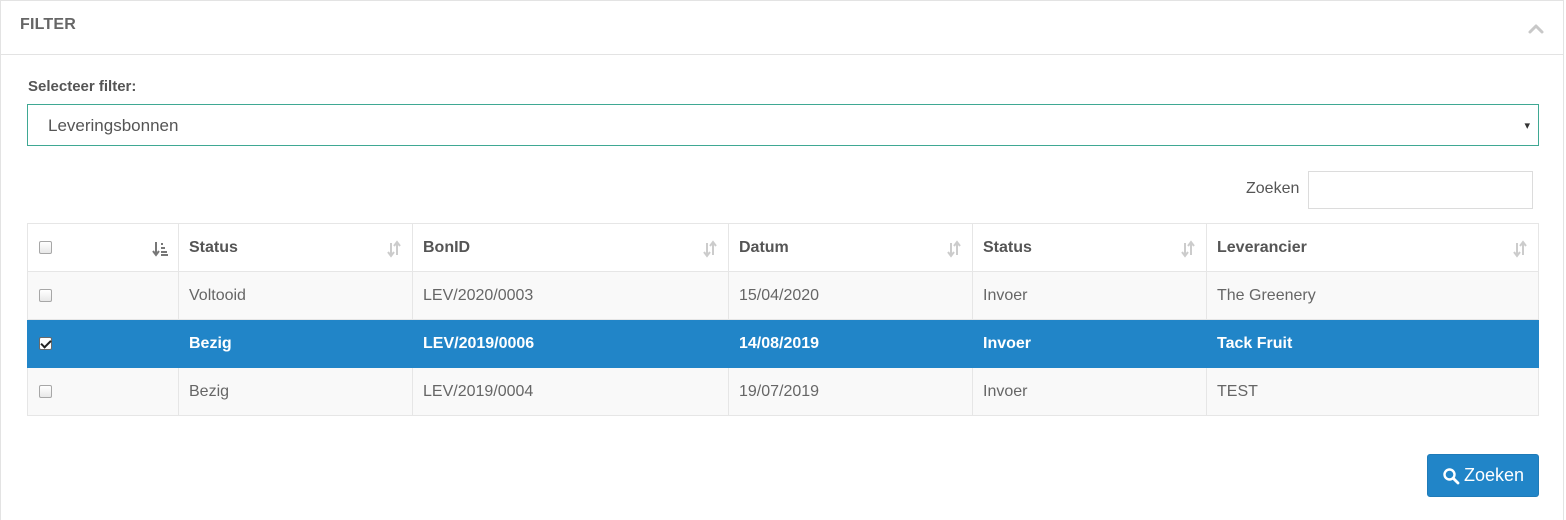 This screenshot has width=1566, height=520. I want to click on cell-bonid: LEV/2019/0006, so click(570, 343).